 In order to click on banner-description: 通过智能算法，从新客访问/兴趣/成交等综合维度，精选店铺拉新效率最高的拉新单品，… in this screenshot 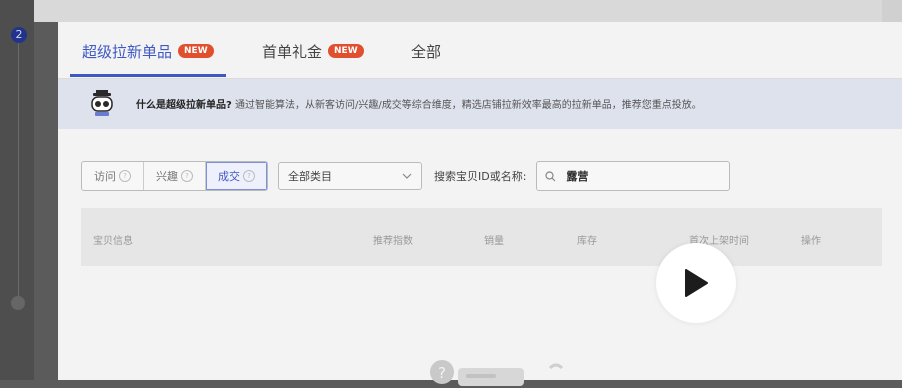, I will do `click(468, 105)`.